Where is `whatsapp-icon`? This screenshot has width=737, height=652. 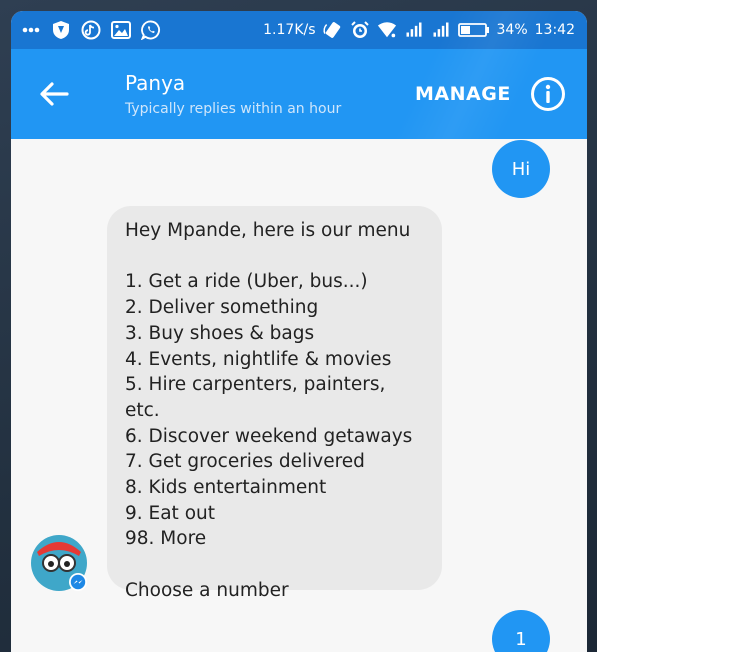 whatsapp-icon is located at coordinates (151, 30).